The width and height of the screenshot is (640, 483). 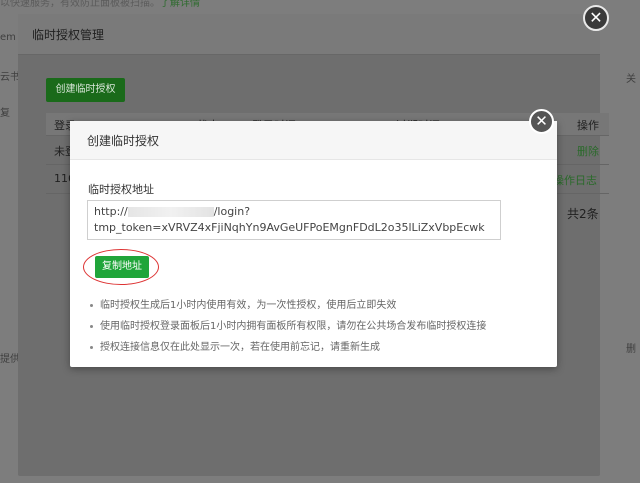 I want to click on bg-fragment: 提供, so click(x=10, y=359).